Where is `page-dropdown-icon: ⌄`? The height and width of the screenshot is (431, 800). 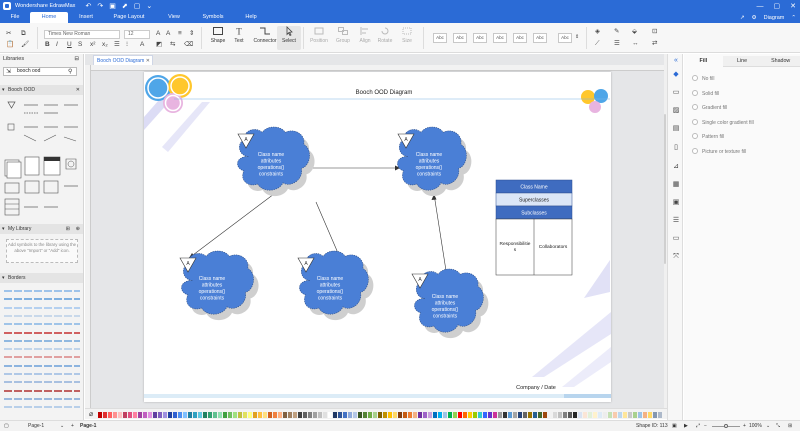
page-dropdown-icon: ⌄ is located at coordinates (62, 426).